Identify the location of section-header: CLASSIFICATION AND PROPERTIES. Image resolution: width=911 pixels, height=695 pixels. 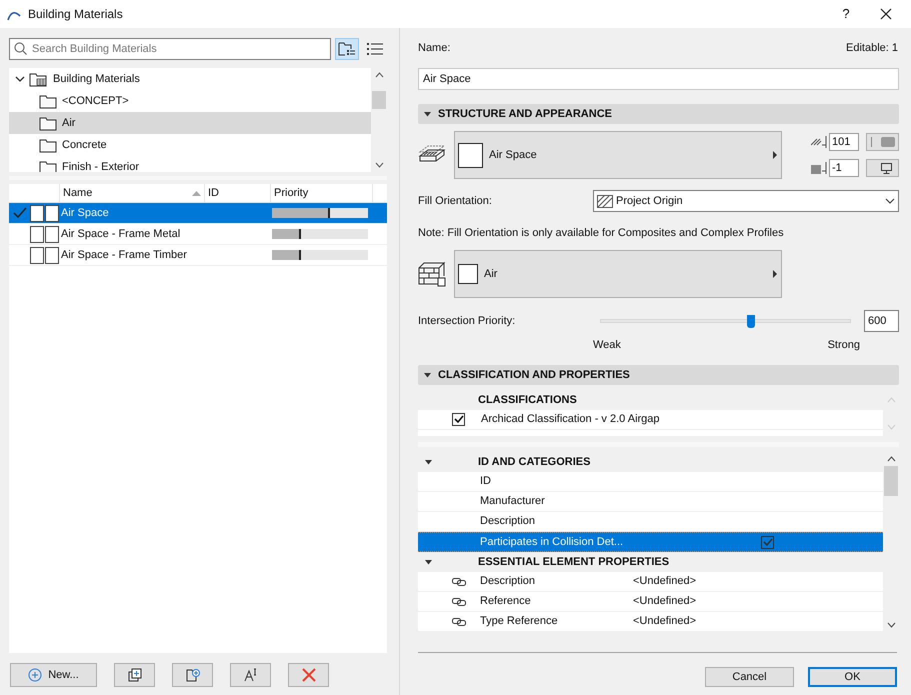
(658, 375).